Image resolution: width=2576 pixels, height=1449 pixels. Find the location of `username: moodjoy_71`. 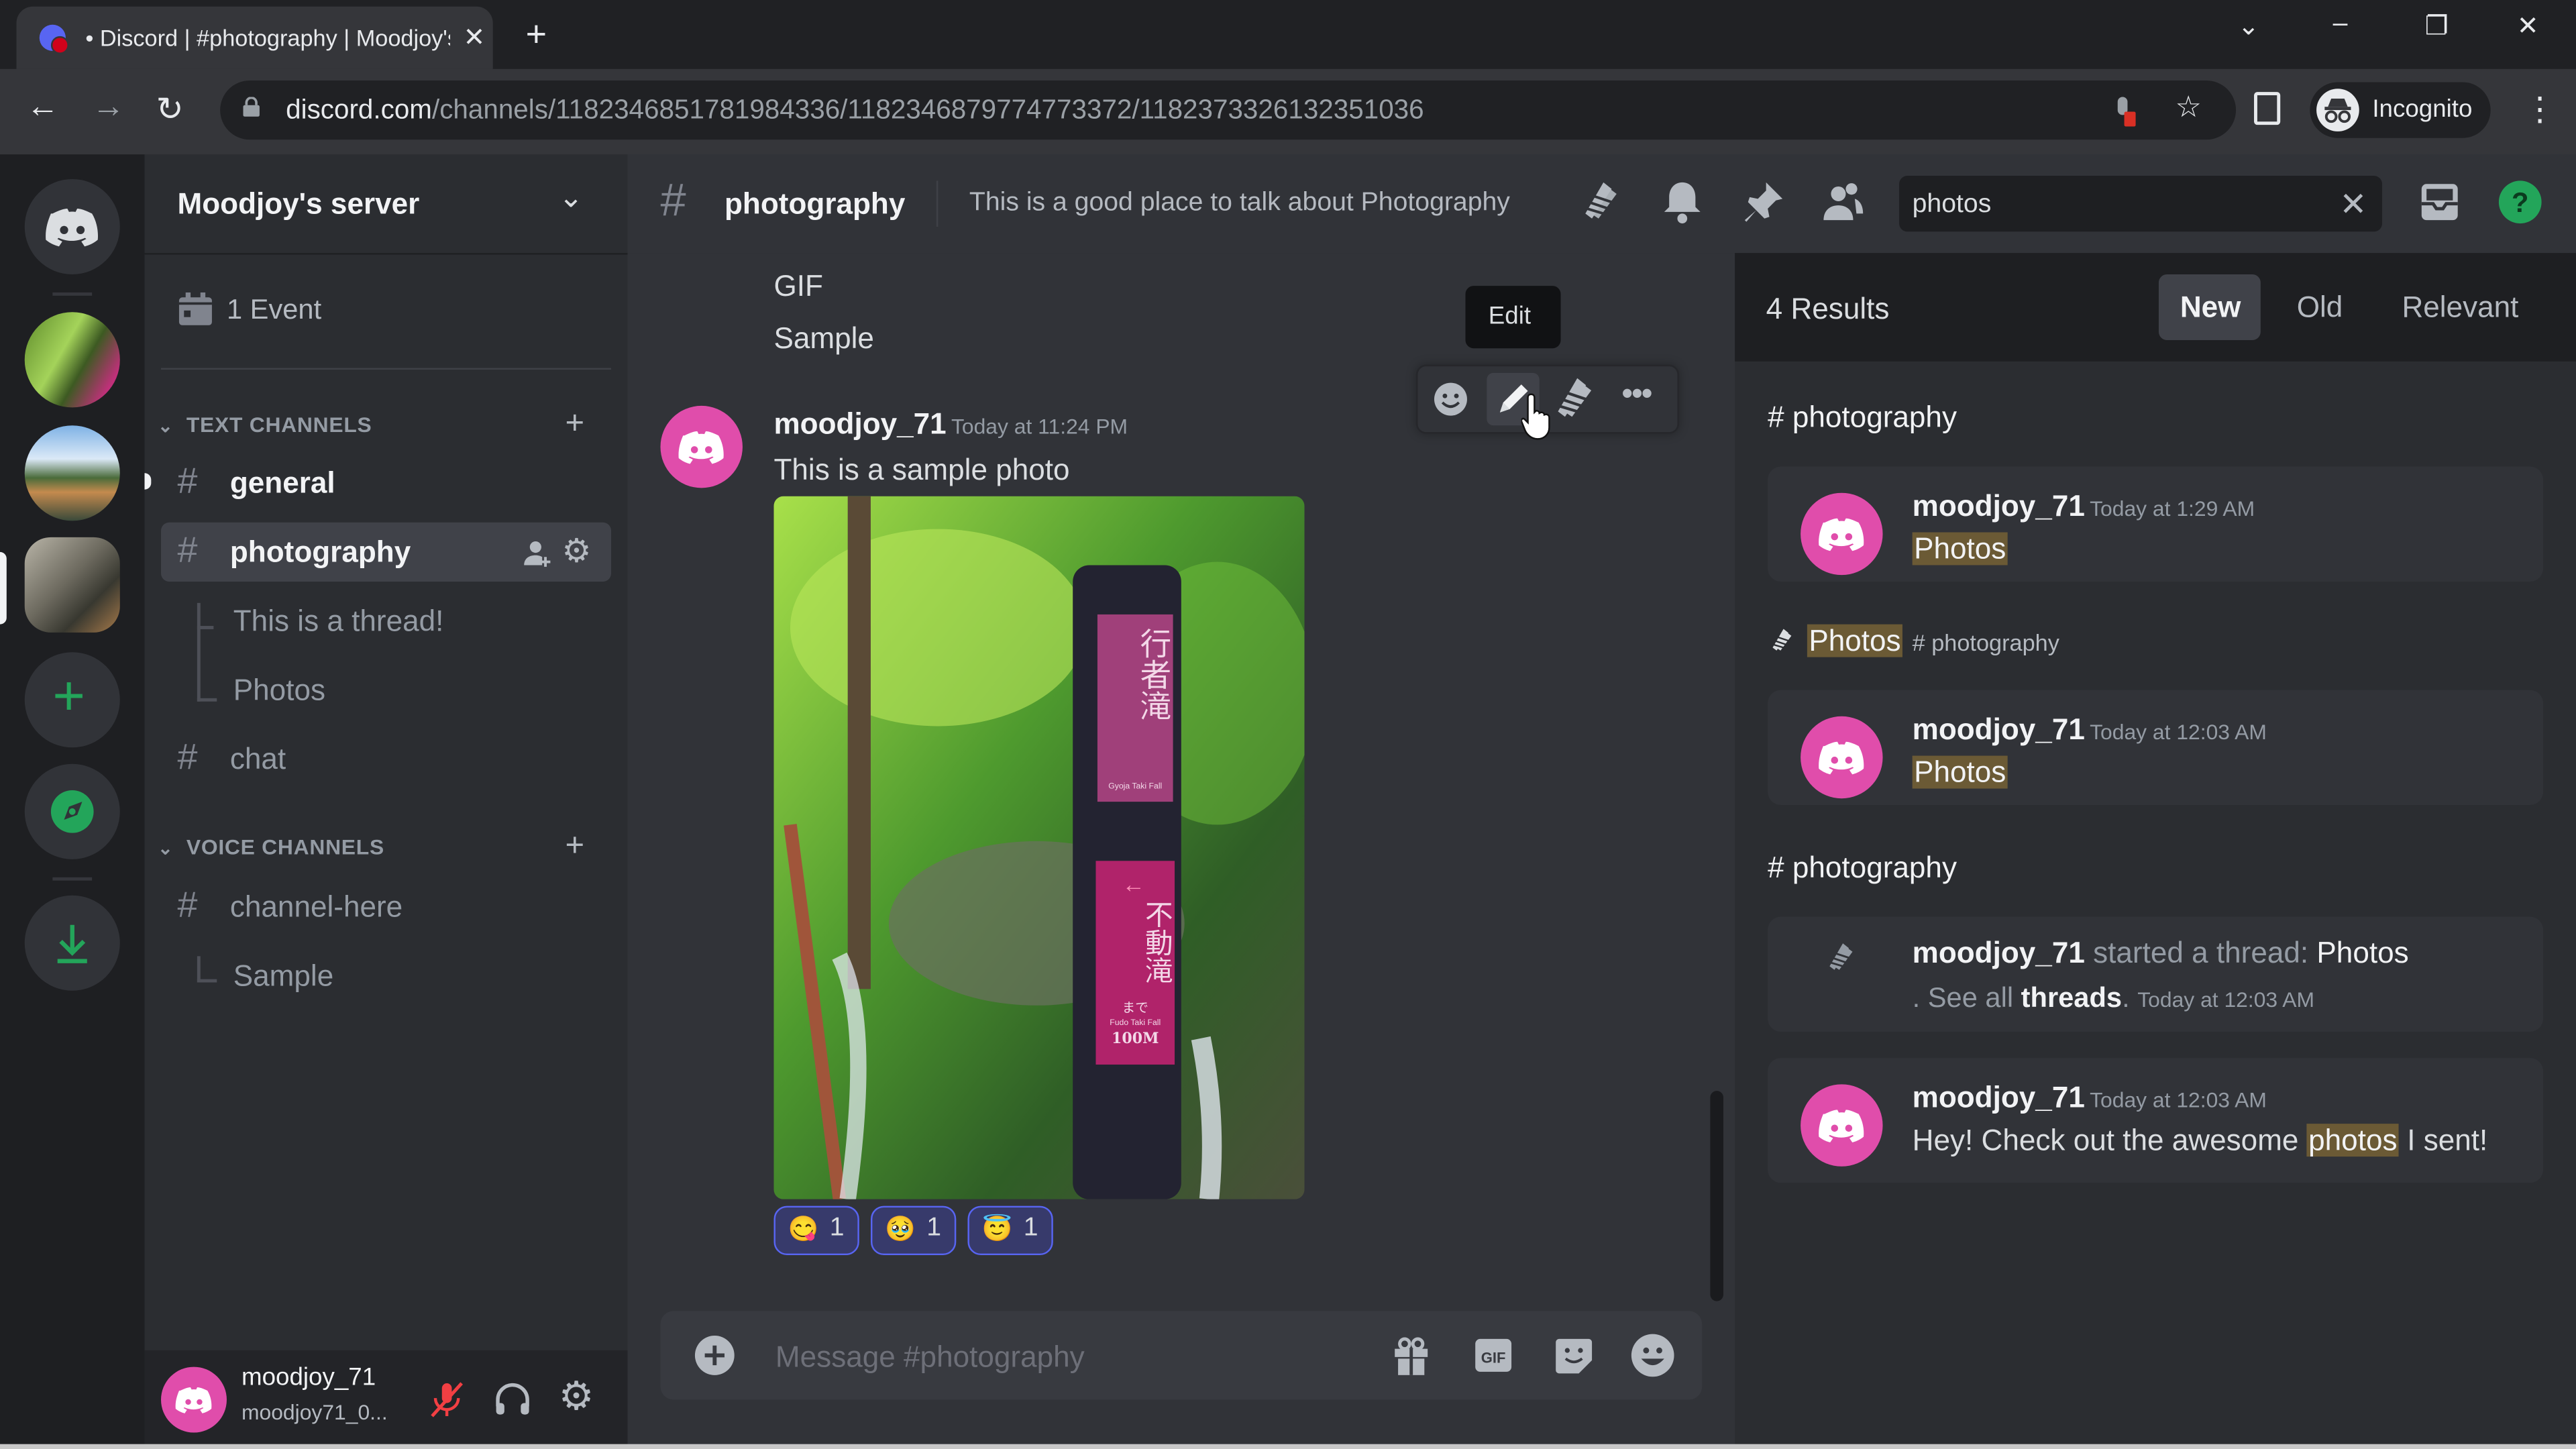

username: moodjoy_71 is located at coordinates (308, 1377).